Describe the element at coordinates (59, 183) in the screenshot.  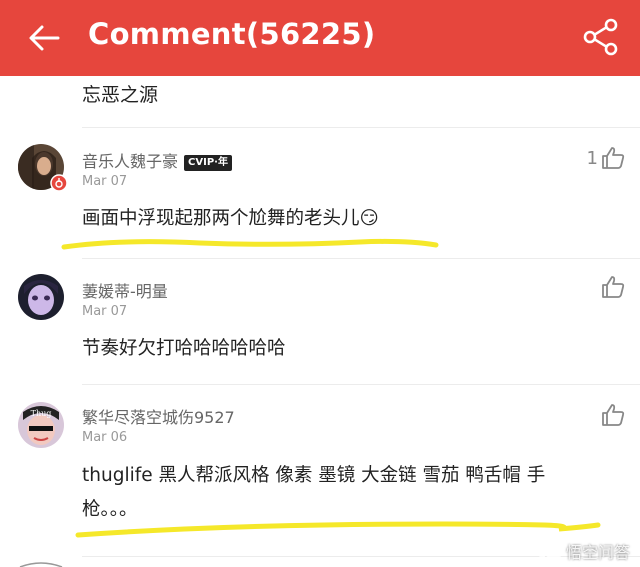
I see `music-badge-icon` at that location.